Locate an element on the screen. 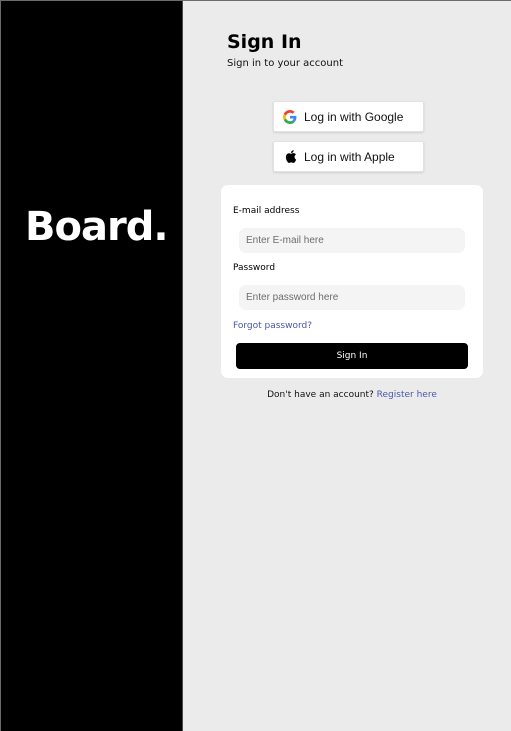 This screenshot has width=511, height=731. google-login-button: Log in with Google is located at coordinates (348, 116).